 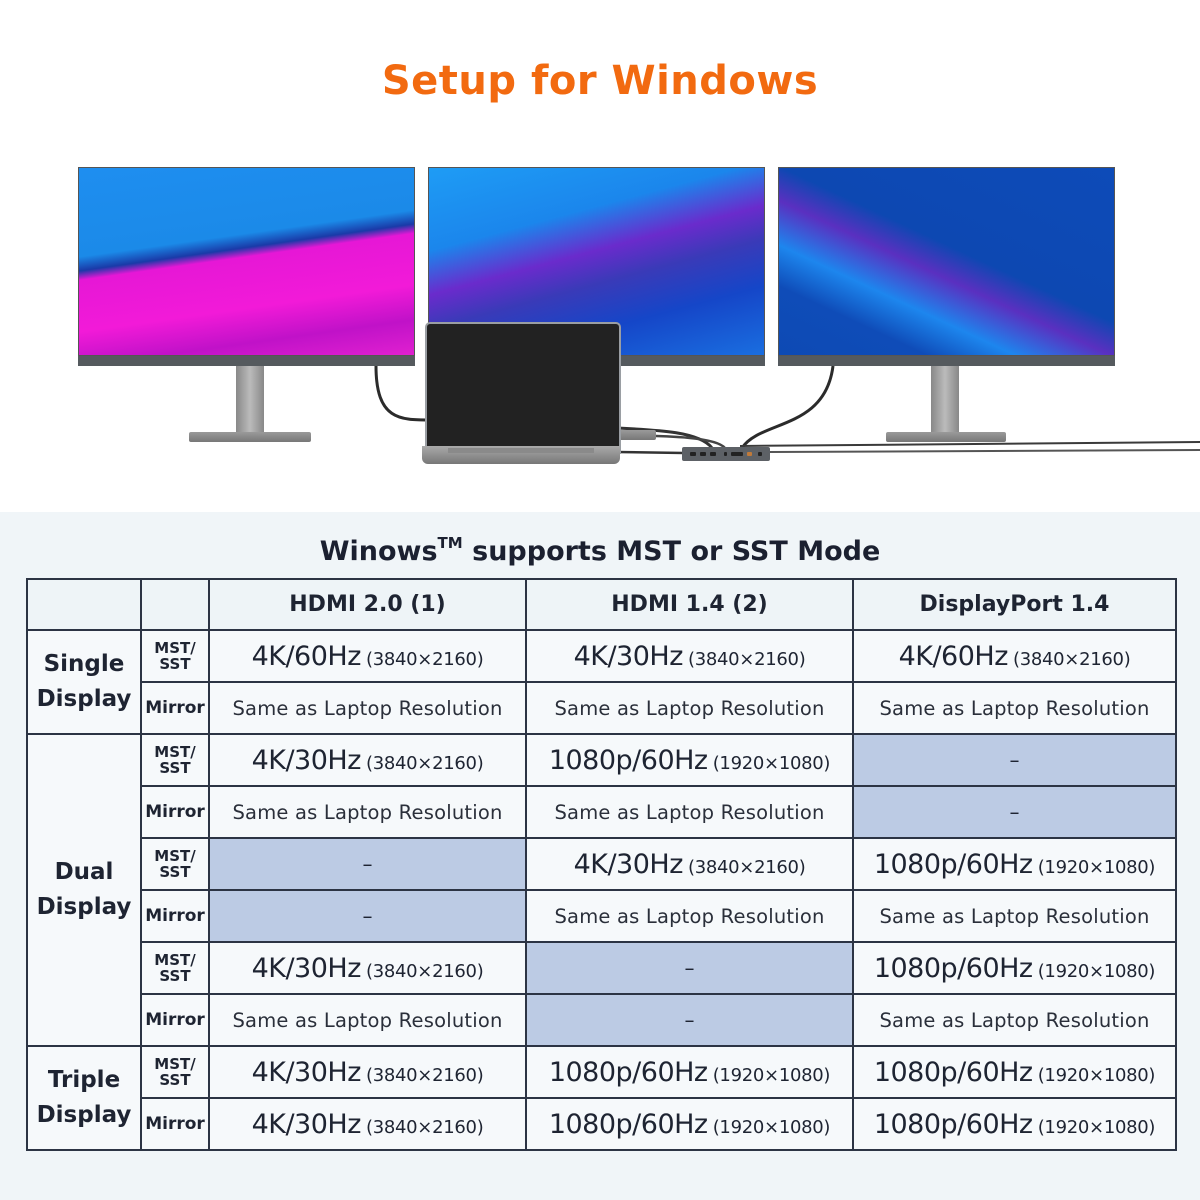 I want to click on cable-power, so click(x=969, y=444).